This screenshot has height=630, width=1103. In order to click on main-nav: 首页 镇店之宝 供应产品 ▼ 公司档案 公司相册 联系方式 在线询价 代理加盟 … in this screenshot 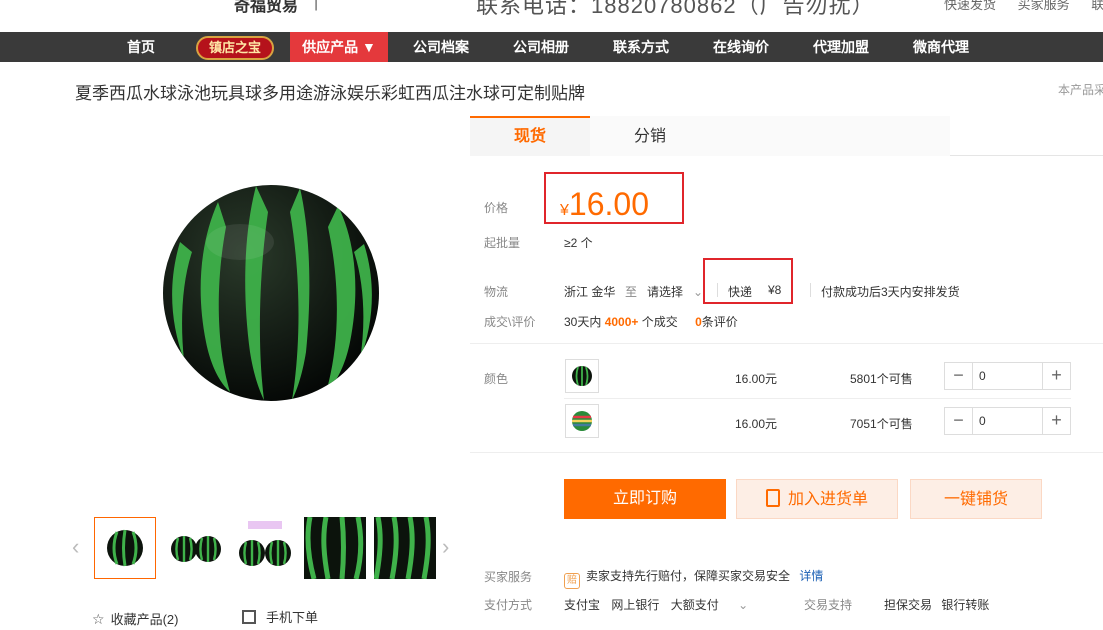, I will do `click(551, 47)`.